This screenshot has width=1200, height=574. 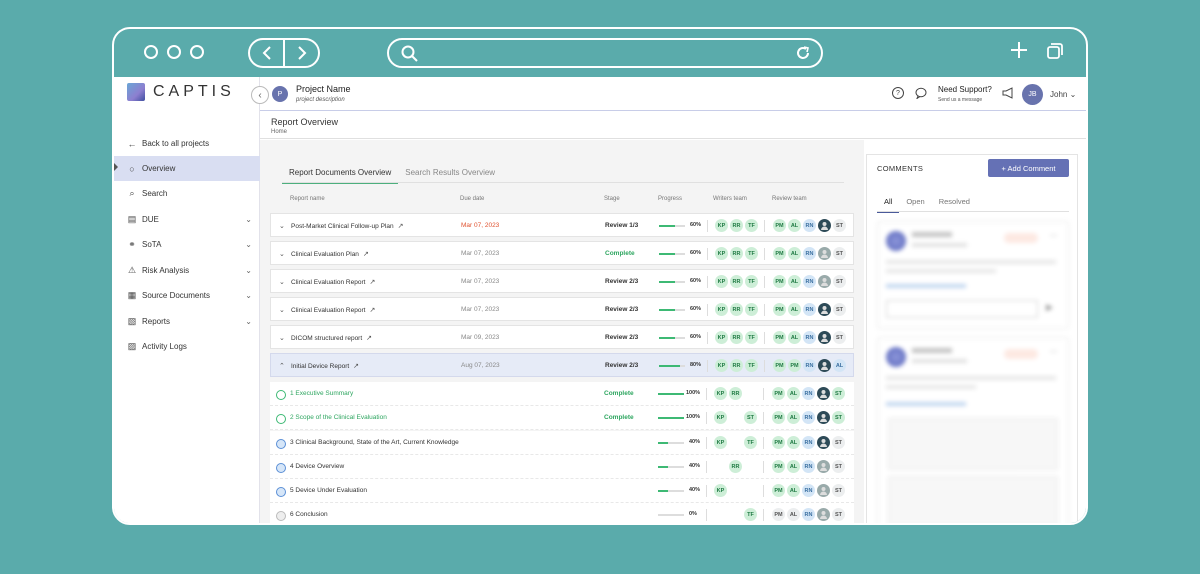 I want to click on collapse-sidebar-button: ‹, so click(x=260, y=95).